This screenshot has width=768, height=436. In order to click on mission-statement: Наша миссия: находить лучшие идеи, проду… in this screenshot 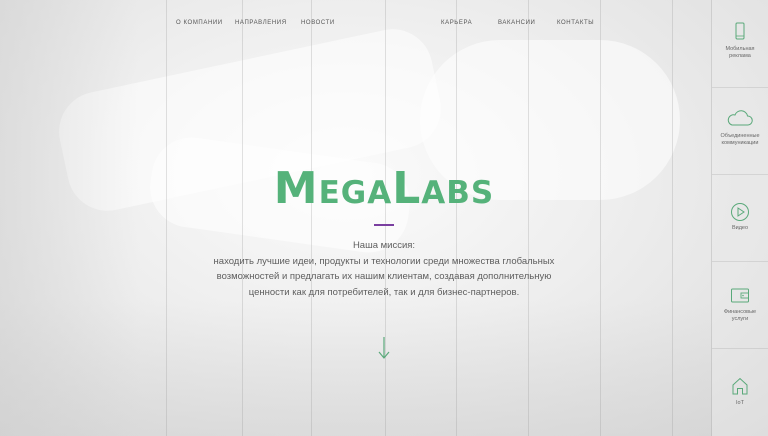, I will do `click(384, 269)`.